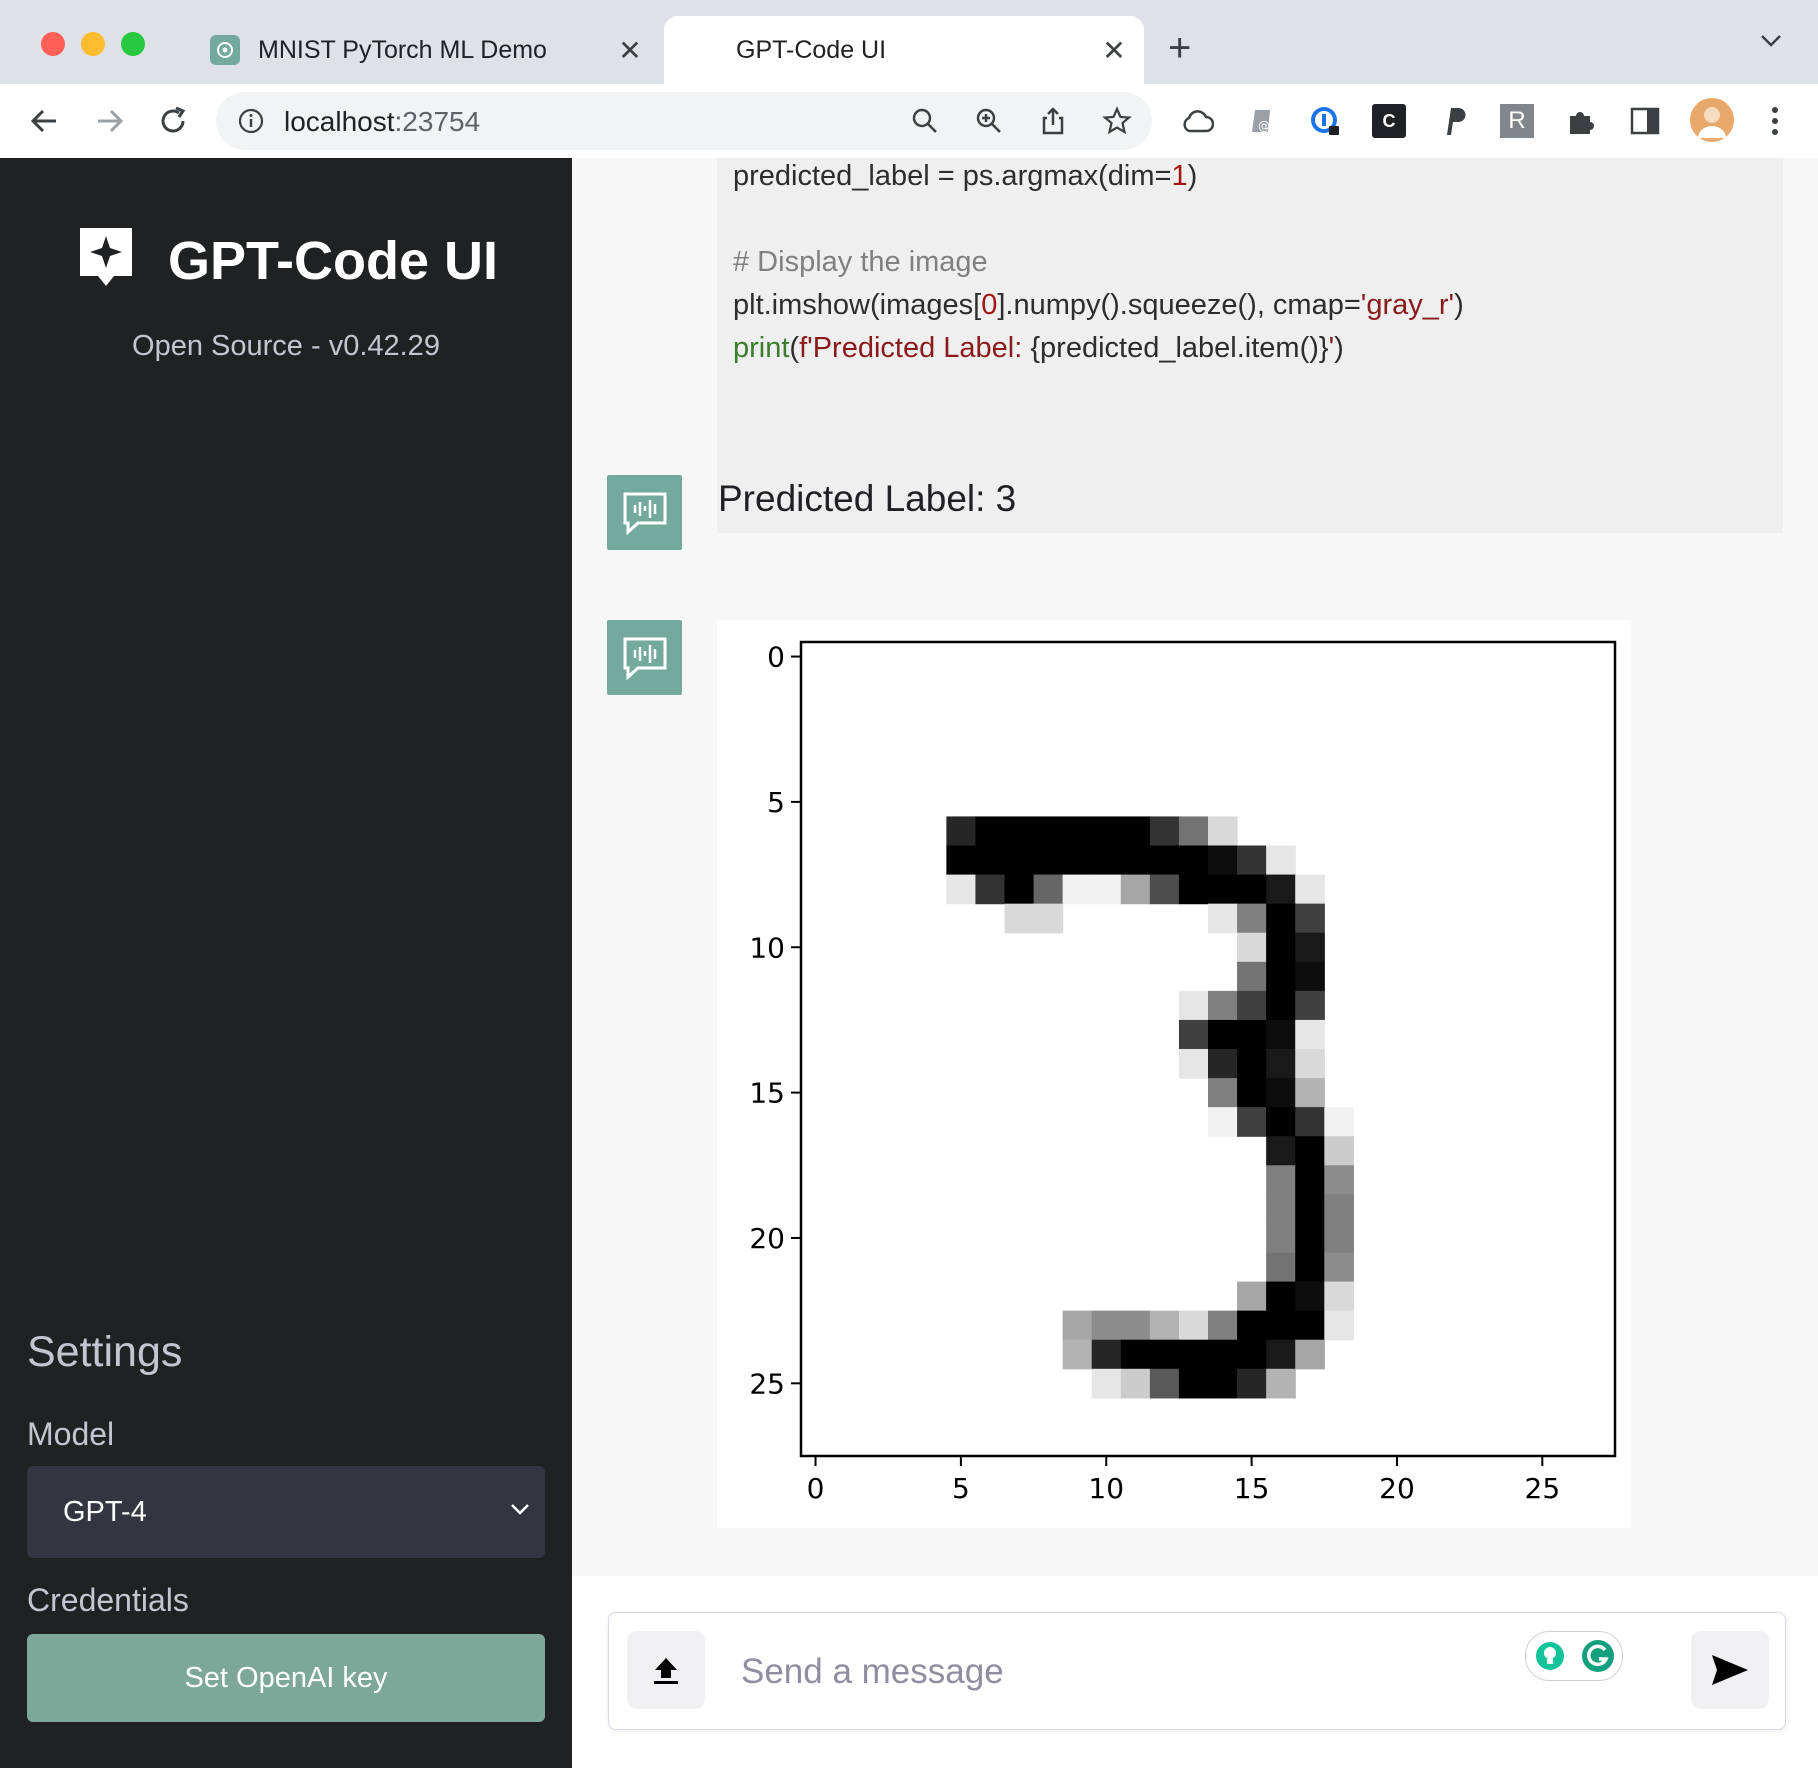 Image resolution: width=1818 pixels, height=1768 pixels. What do you see at coordinates (1179, 48) in the screenshot?
I see `new-tab-button: +` at bounding box center [1179, 48].